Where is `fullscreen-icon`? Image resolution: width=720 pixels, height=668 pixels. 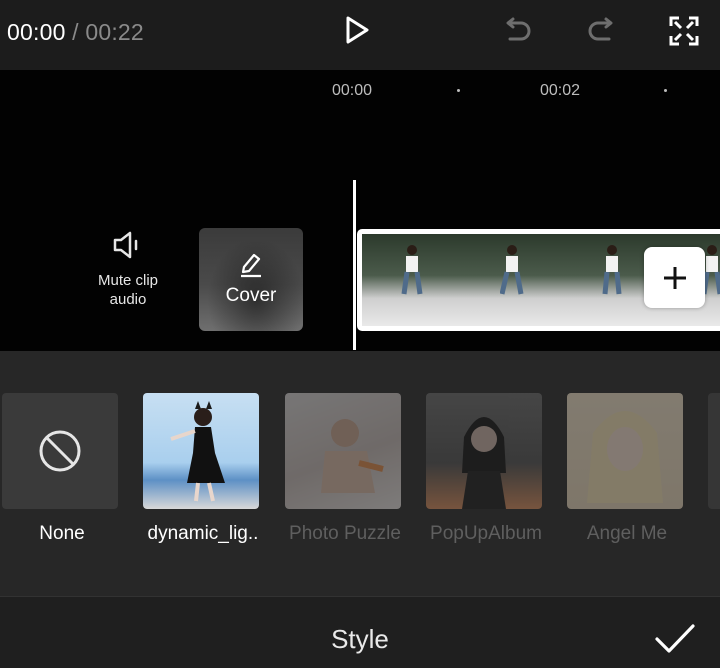 fullscreen-icon is located at coordinates (684, 31).